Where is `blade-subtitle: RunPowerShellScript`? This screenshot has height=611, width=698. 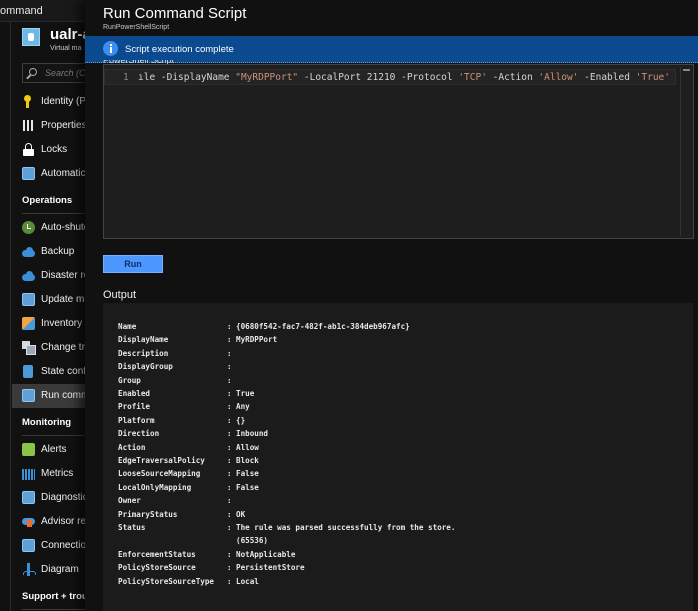 blade-subtitle: RunPowerShellScript is located at coordinates (136, 27).